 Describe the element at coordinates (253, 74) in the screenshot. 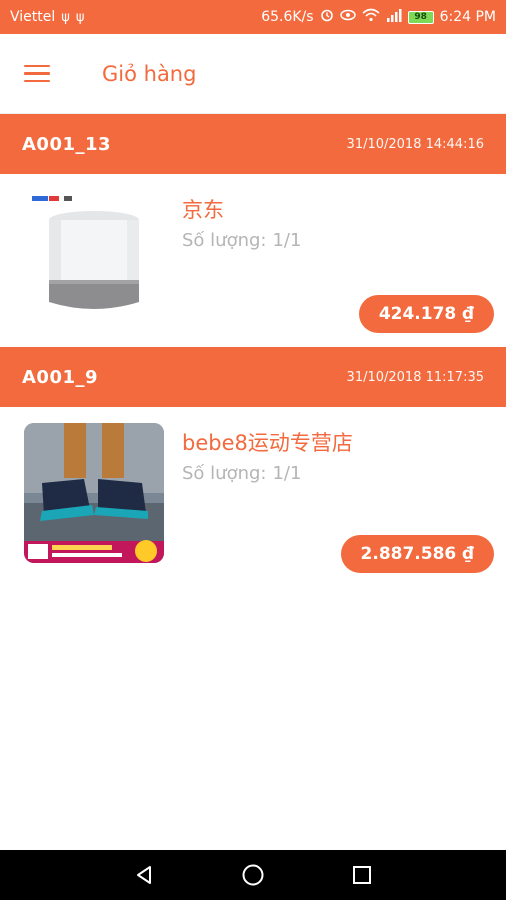

I see `app-bar: Giỏ hàng` at that location.